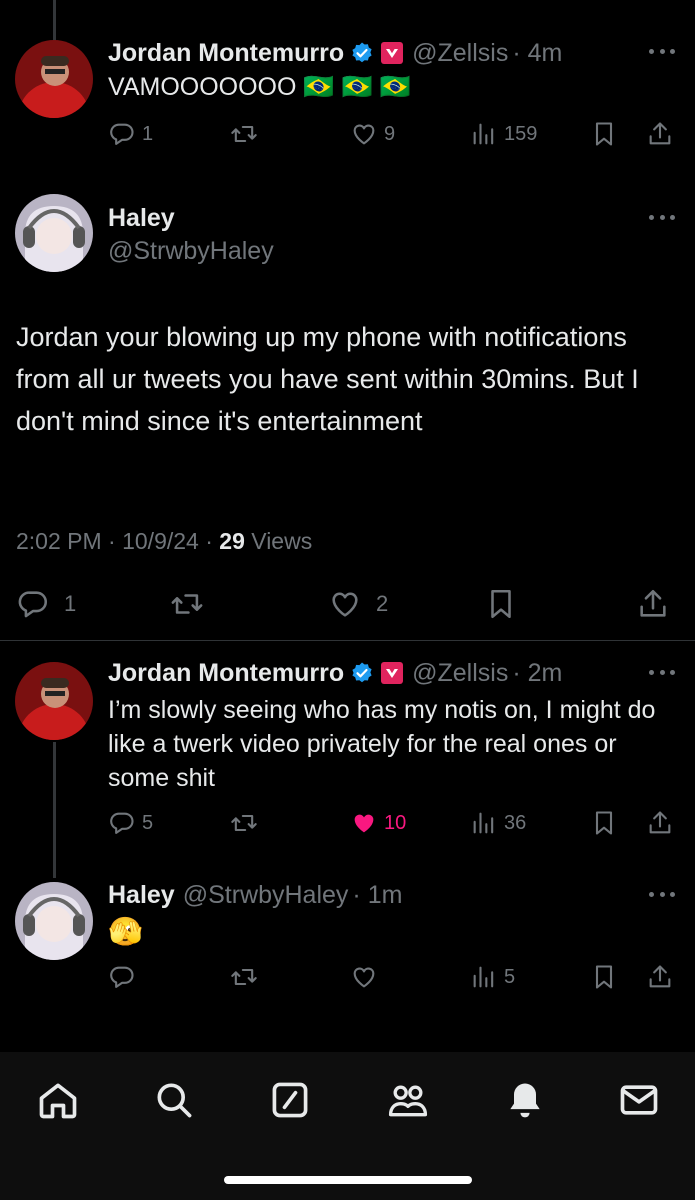  What do you see at coordinates (58, 1100) in the screenshot?
I see `home-icon` at bounding box center [58, 1100].